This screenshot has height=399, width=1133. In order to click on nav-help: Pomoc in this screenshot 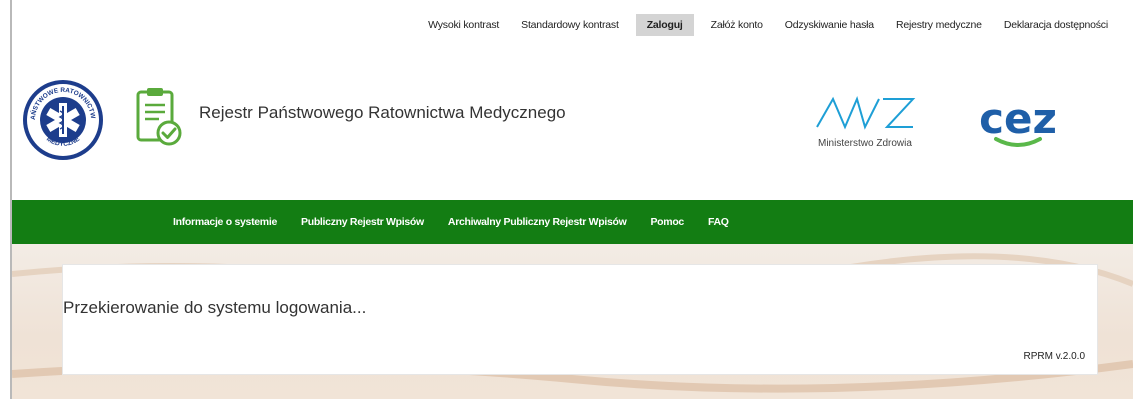, I will do `click(667, 222)`.